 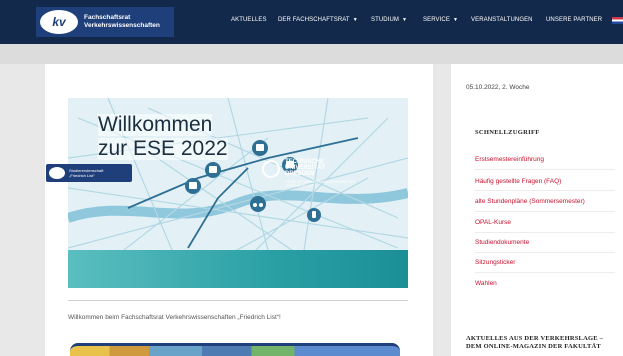 I want to click on logo-line-1: Fachschaftsrat, so click(x=107, y=17).